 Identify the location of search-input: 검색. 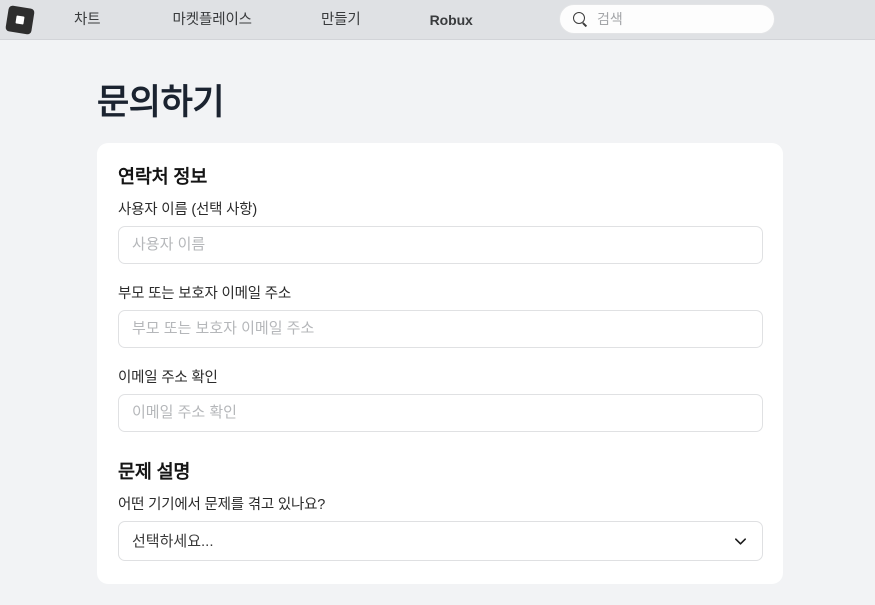
(610, 19).